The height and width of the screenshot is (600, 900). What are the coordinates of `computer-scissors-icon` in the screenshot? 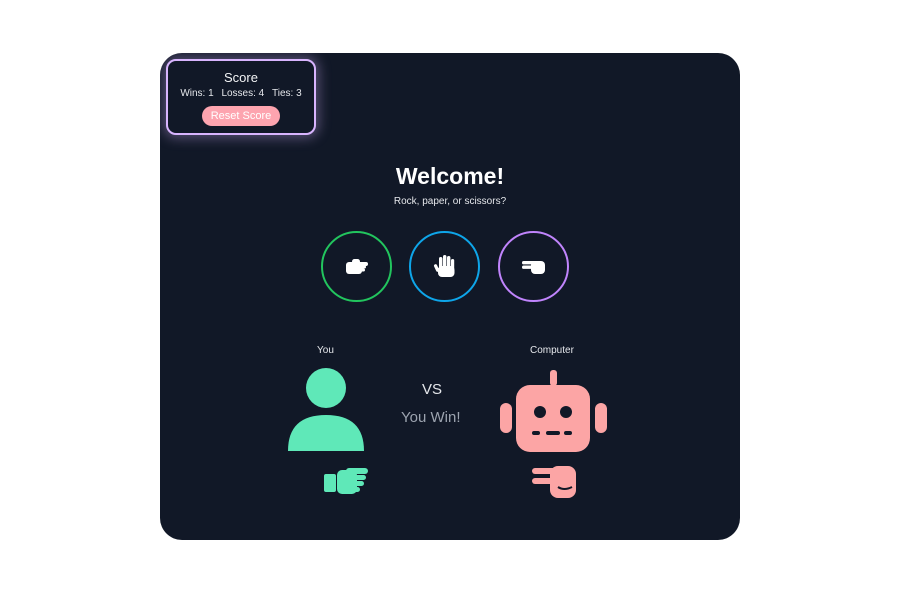 It's located at (554, 482).